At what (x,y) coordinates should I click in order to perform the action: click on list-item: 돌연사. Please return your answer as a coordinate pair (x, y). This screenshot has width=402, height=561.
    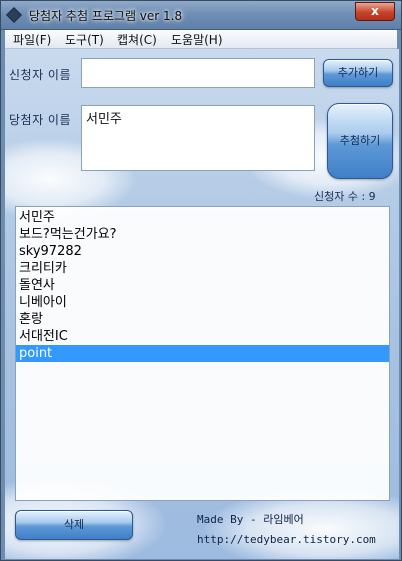
    Looking at the image, I should click on (202, 285).